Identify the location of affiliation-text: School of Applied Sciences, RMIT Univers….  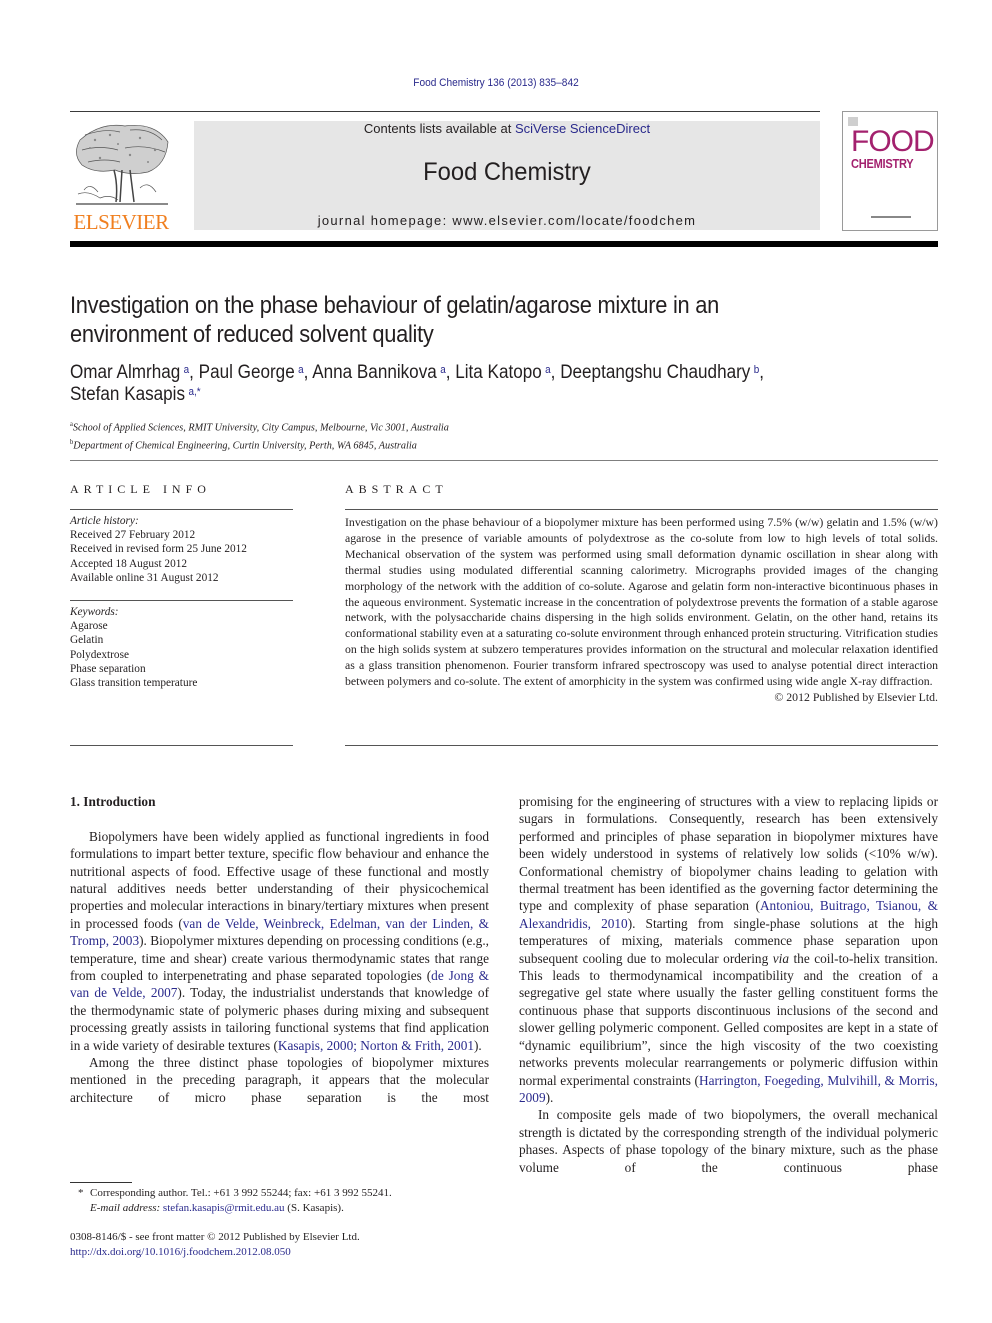
(260, 427).